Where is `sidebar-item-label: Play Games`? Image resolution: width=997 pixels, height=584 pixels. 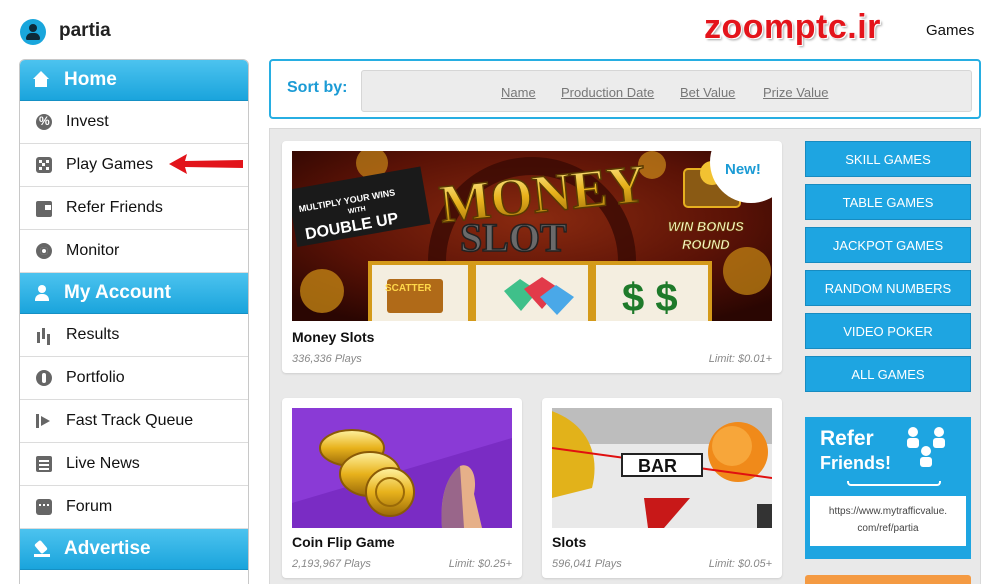
sidebar-item-label: Play Games is located at coordinates (110, 164).